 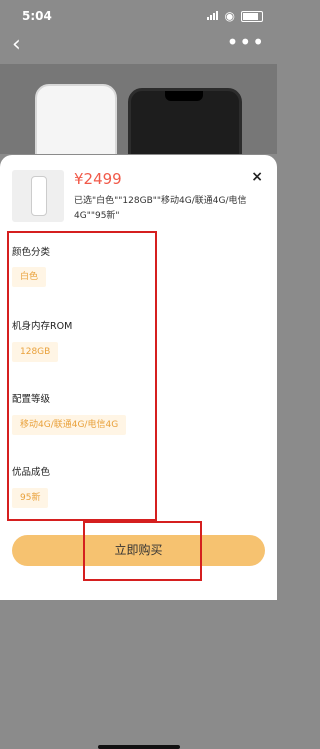 What do you see at coordinates (252, 16) in the screenshot?
I see `battery-icon` at bounding box center [252, 16].